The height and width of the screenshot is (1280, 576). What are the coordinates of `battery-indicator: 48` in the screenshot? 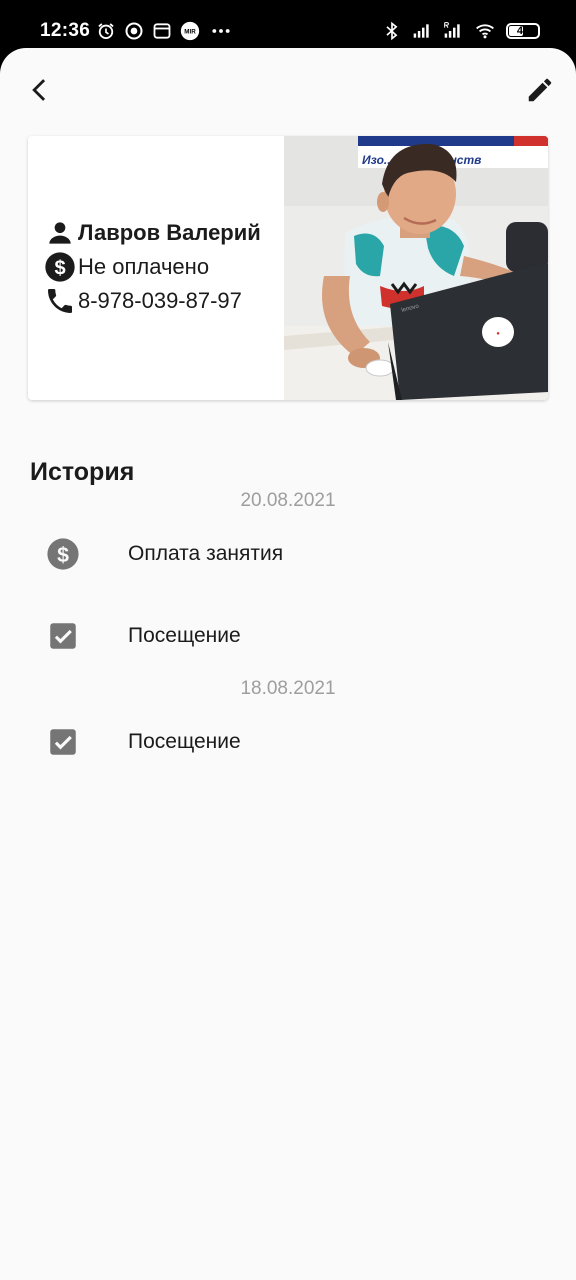 It's located at (523, 31).